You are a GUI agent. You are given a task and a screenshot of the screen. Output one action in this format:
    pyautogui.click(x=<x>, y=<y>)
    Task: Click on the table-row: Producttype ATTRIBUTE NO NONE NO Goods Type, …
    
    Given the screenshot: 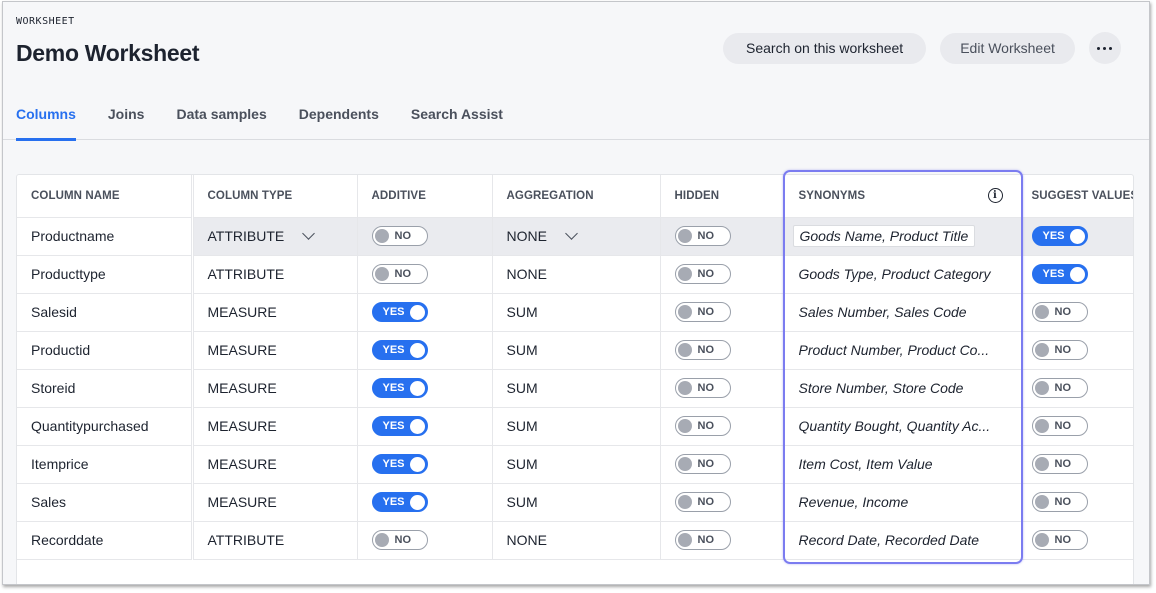 What is the action you would take?
    pyautogui.click(x=575, y=274)
    